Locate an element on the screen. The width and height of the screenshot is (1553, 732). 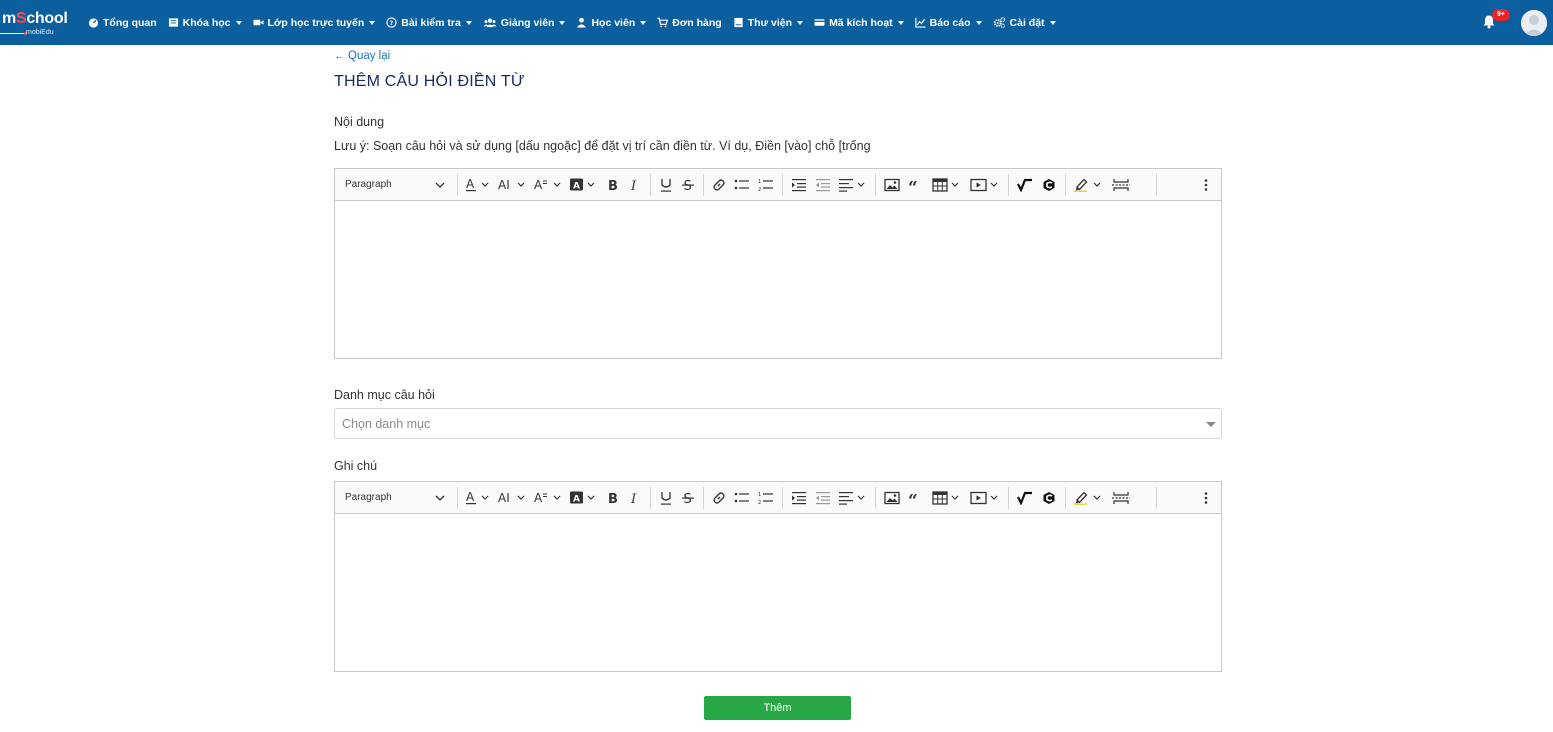
video-camera-icon is located at coordinates (258, 22).